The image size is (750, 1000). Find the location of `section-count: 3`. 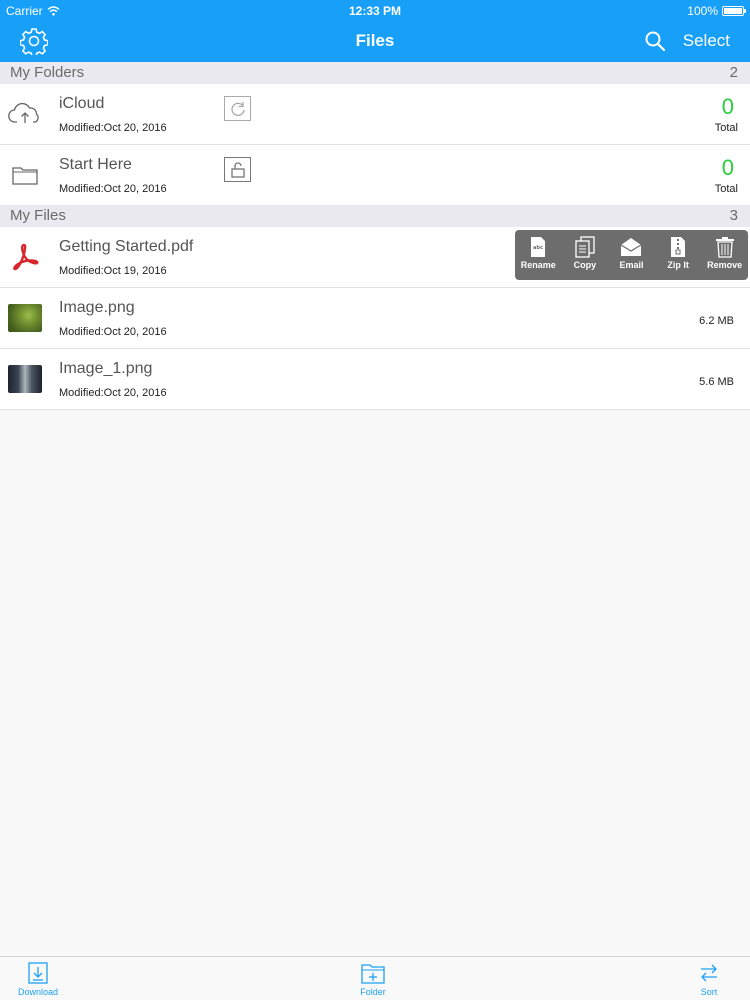

section-count: 3 is located at coordinates (733, 215).